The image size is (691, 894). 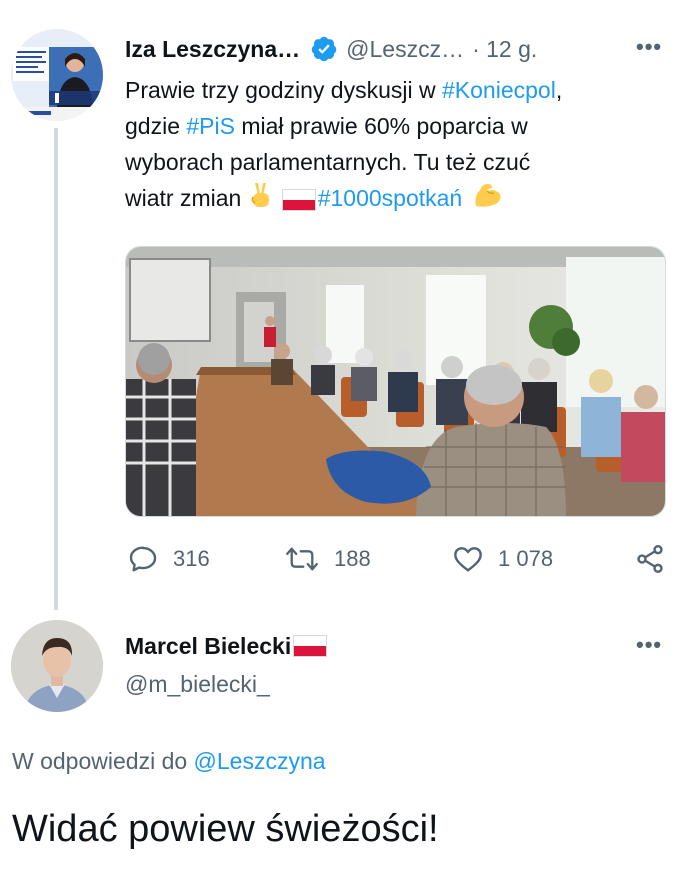 I want to click on share-button, so click(x=657, y=559).